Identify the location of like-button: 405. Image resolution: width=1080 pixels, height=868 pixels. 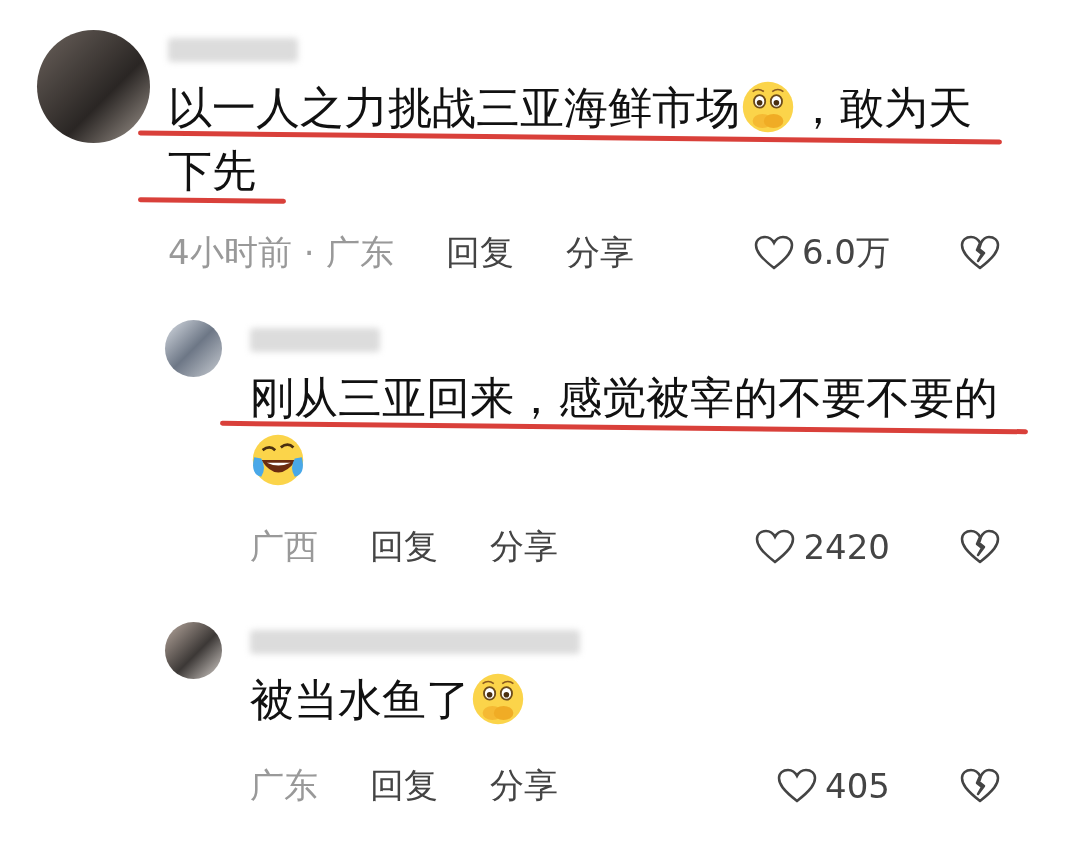
(833, 786).